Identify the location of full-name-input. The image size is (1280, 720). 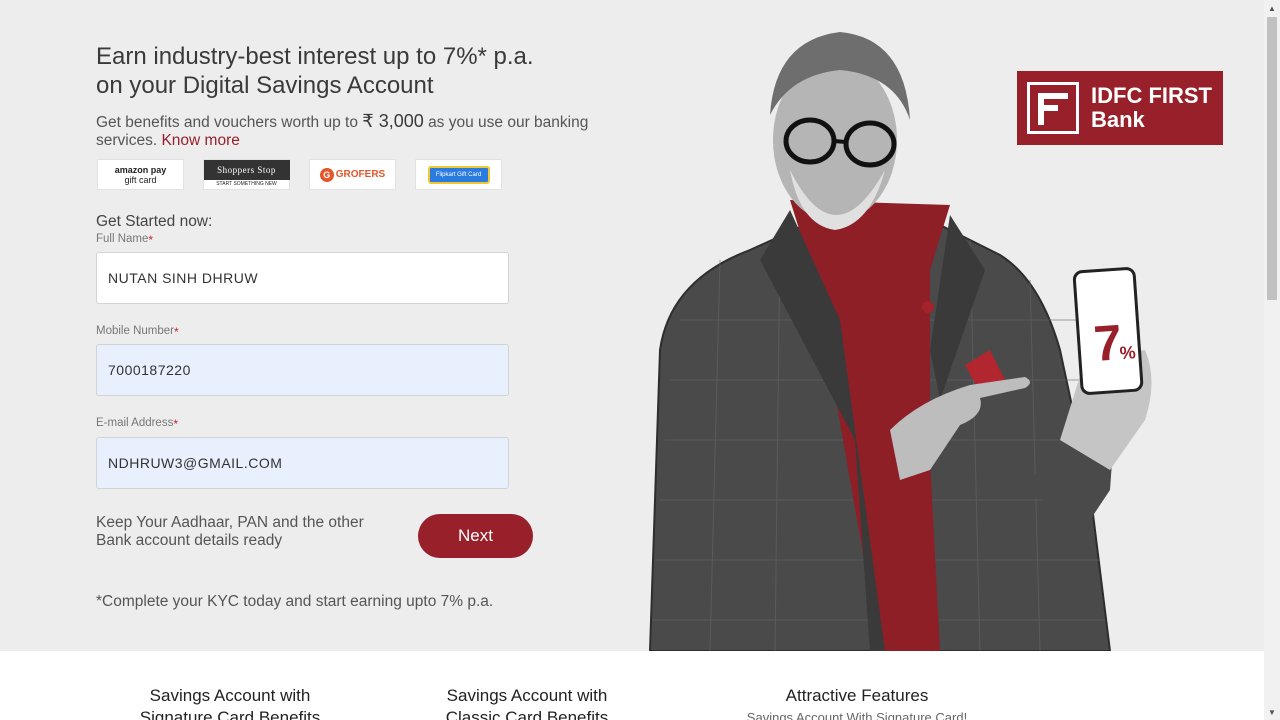
(302, 278).